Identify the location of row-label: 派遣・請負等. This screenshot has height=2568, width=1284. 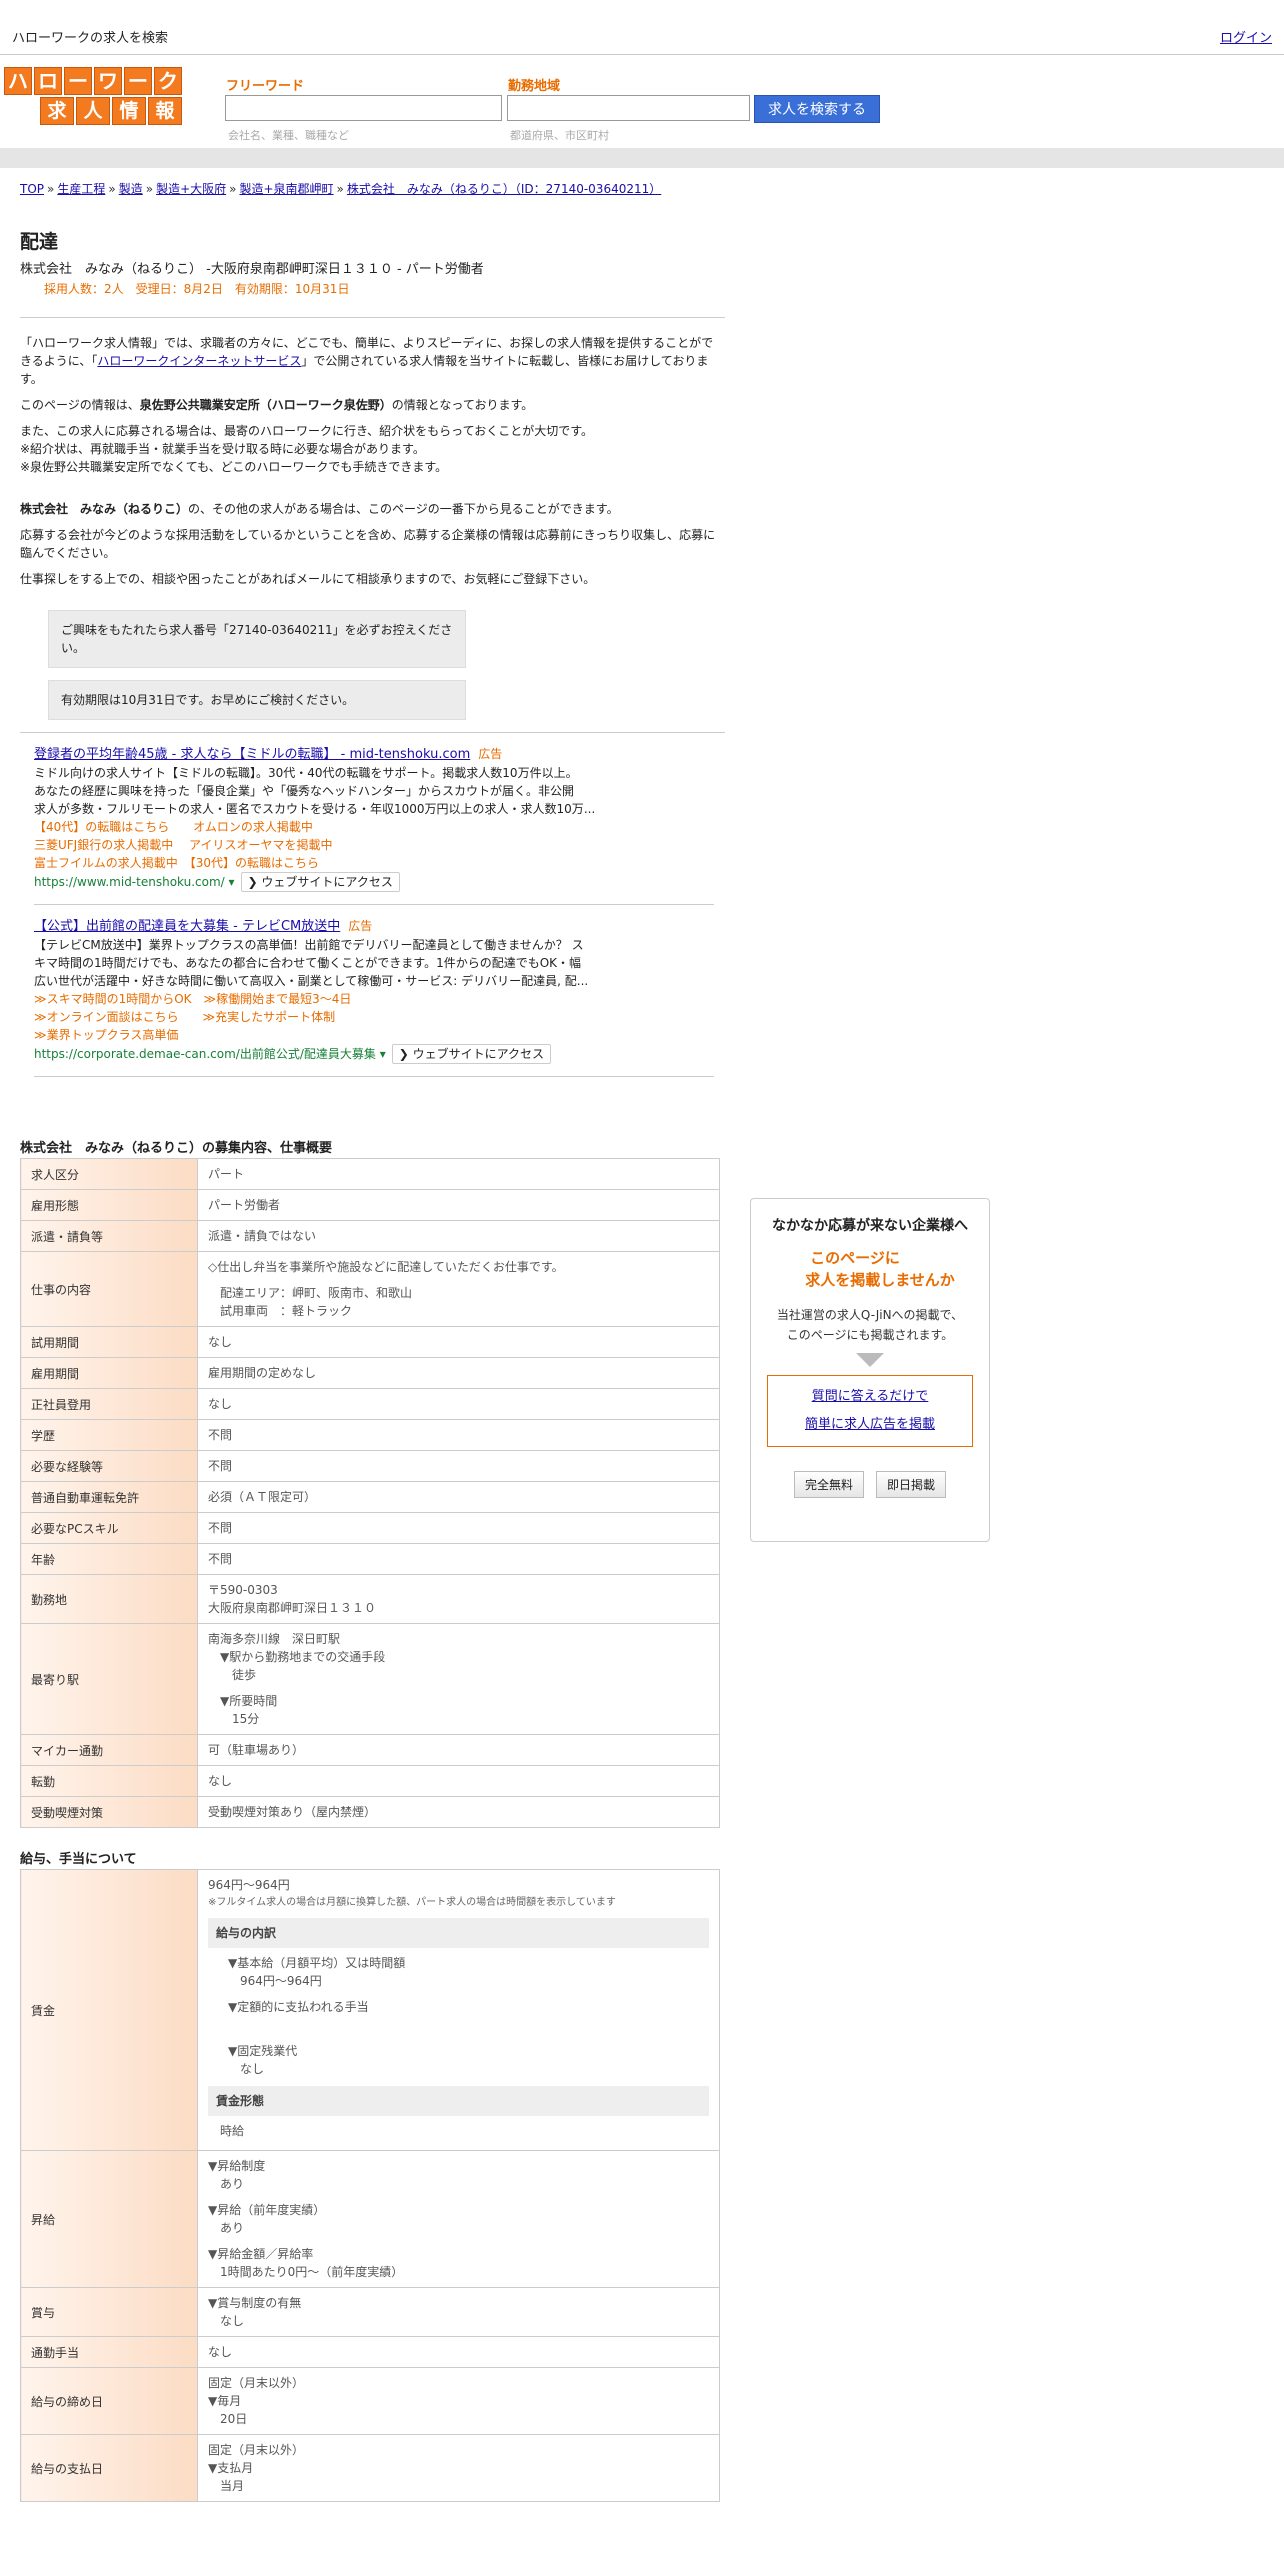
(109, 1236).